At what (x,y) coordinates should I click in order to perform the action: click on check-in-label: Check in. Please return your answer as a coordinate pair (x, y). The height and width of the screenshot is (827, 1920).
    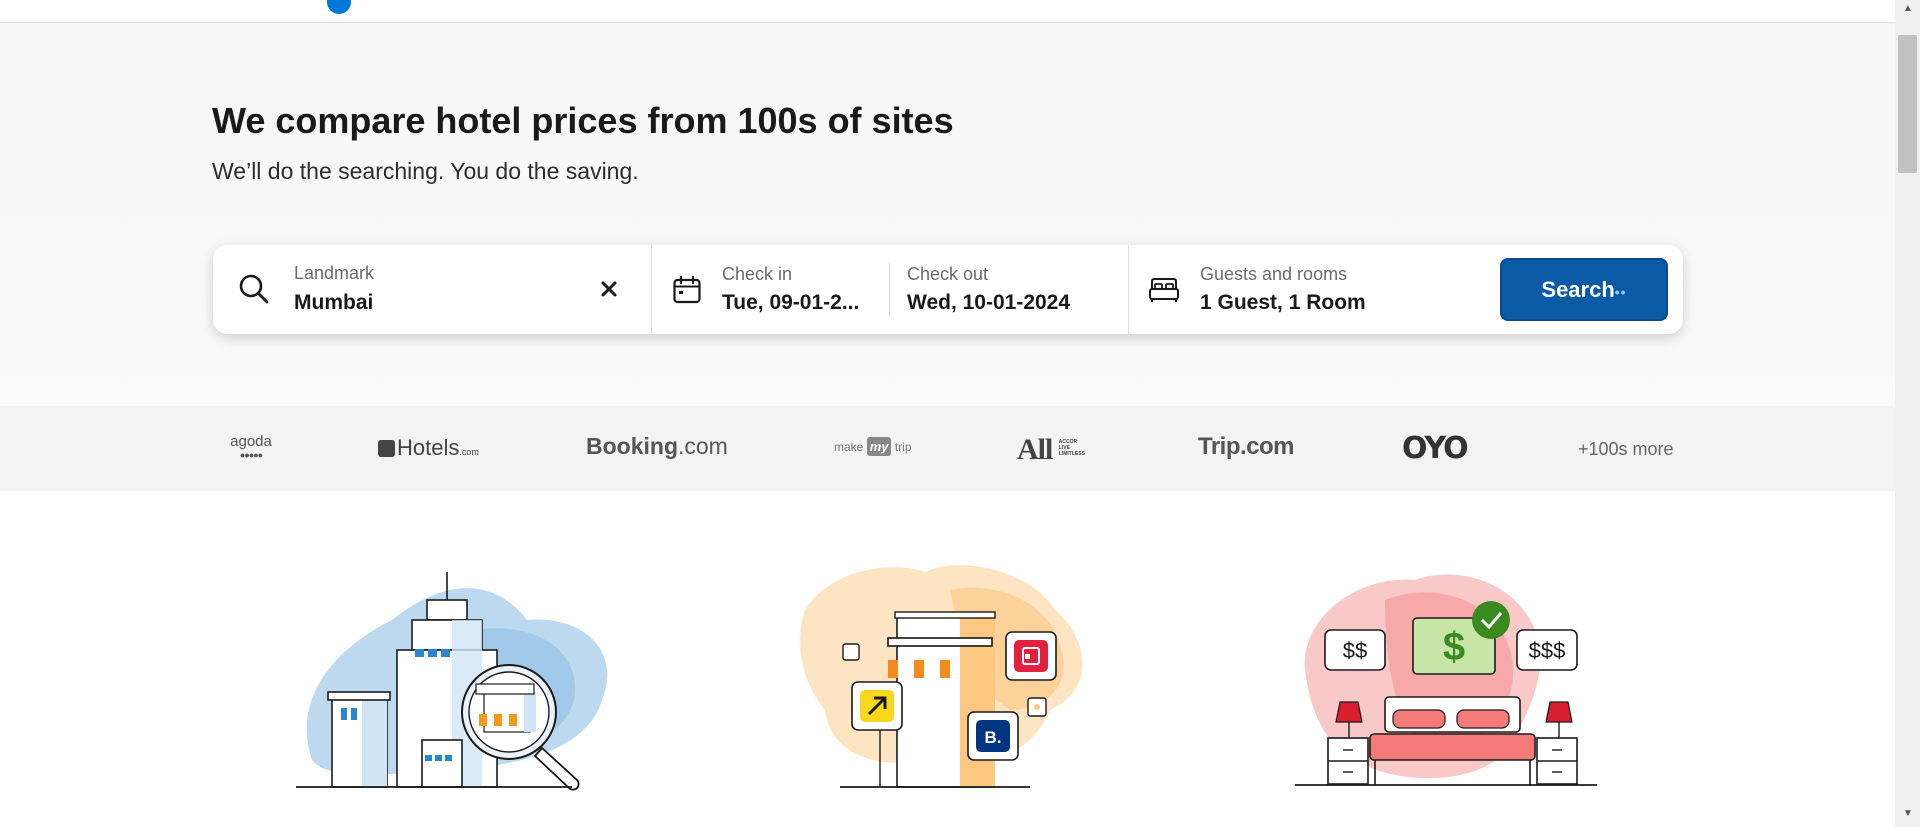
    Looking at the image, I should click on (757, 274).